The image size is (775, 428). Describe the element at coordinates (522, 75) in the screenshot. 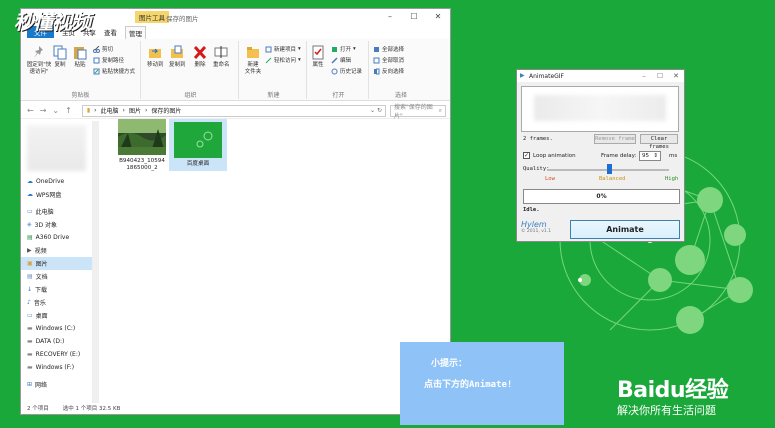

I see `app-icon: ▶` at that location.